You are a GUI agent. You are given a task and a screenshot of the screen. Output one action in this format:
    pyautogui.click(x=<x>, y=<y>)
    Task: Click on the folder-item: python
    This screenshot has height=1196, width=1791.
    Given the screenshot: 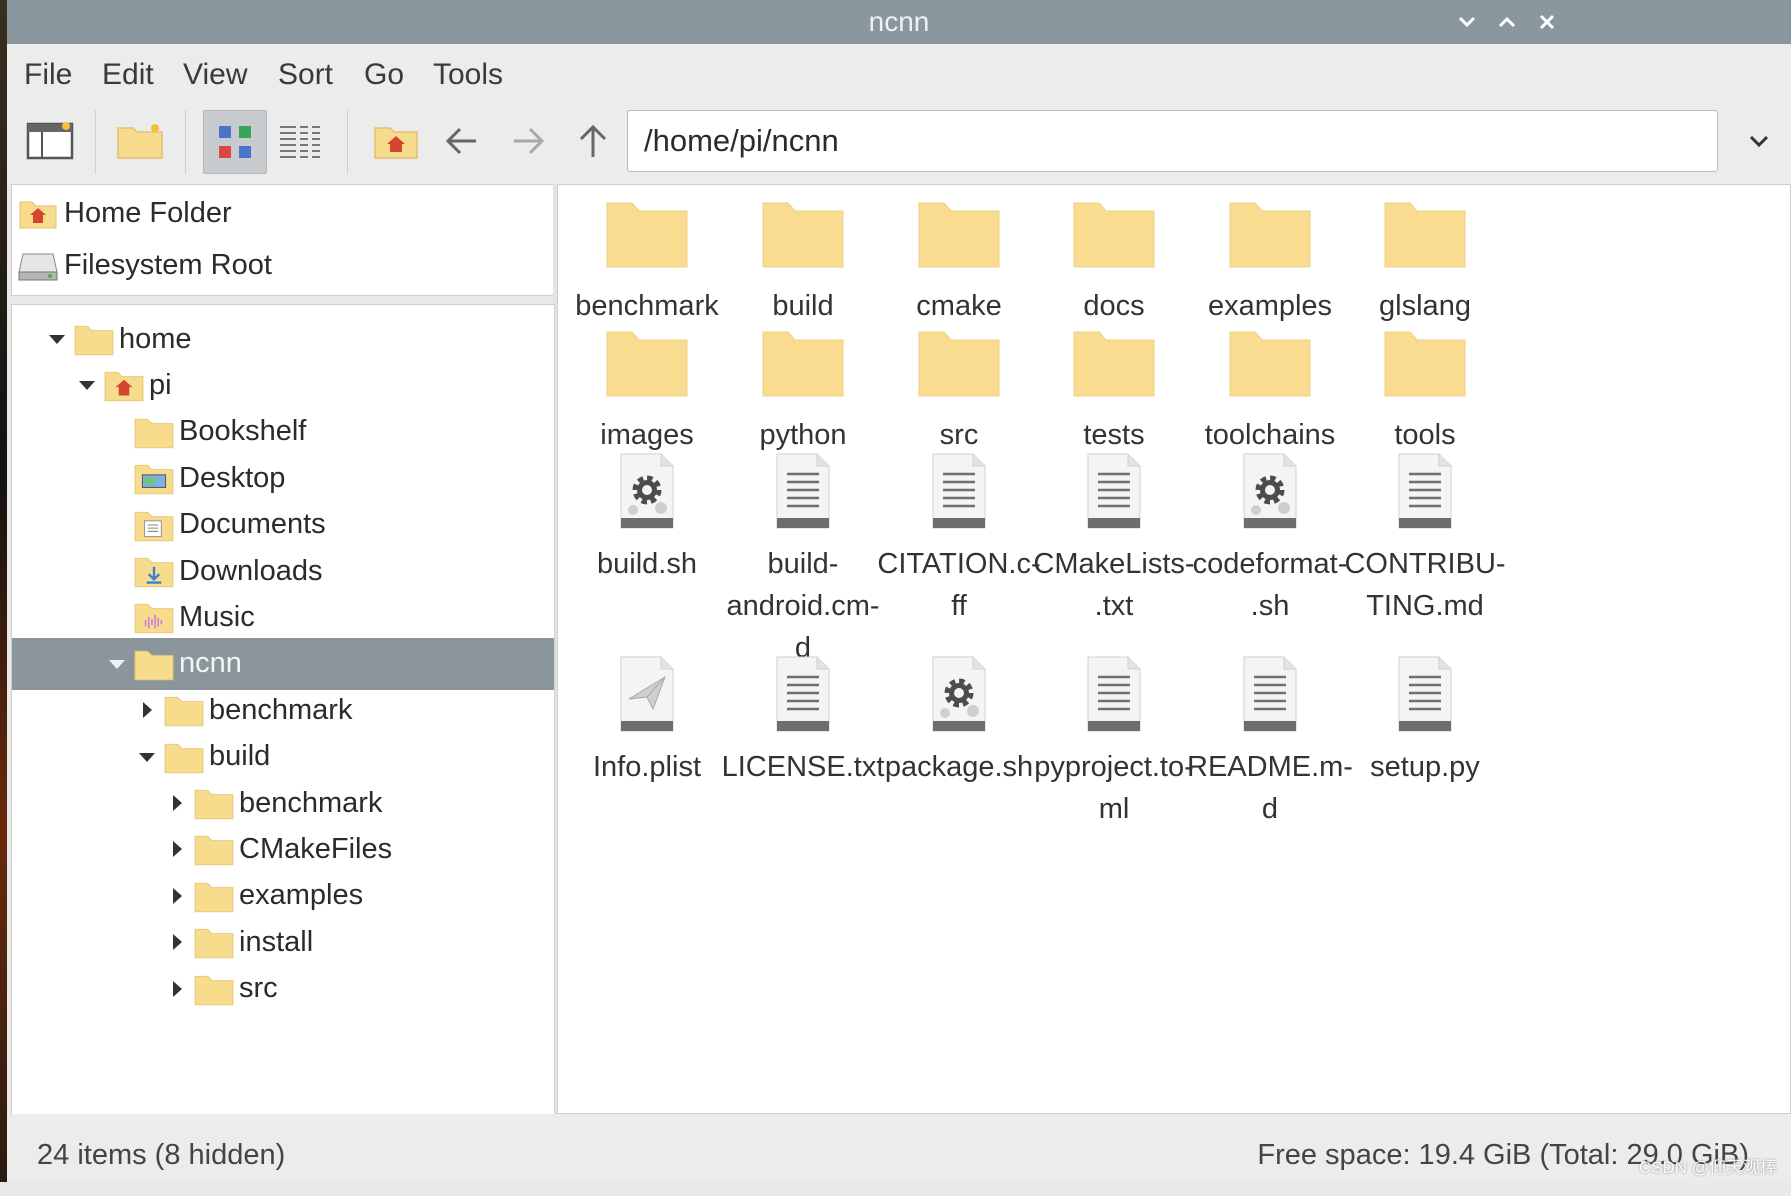 What is the action you would take?
    pyautogui.click(x=803, y=384)
    